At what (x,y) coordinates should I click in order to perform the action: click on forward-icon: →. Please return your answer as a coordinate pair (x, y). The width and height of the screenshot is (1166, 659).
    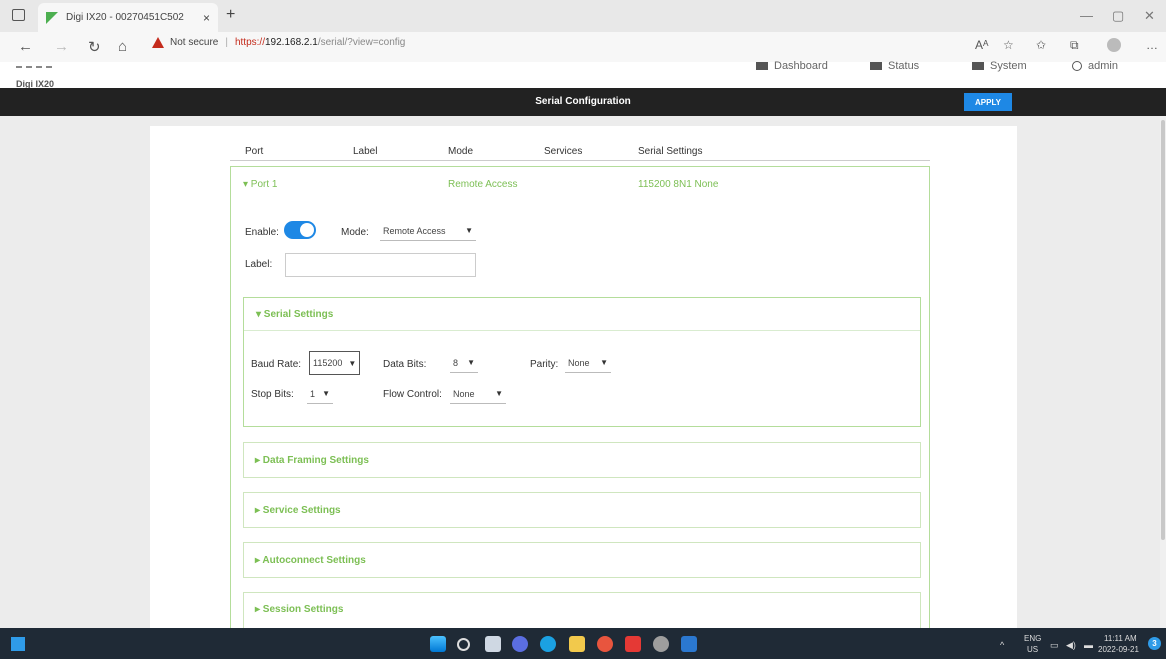
    Looking at the image, I should click on (61, 46).